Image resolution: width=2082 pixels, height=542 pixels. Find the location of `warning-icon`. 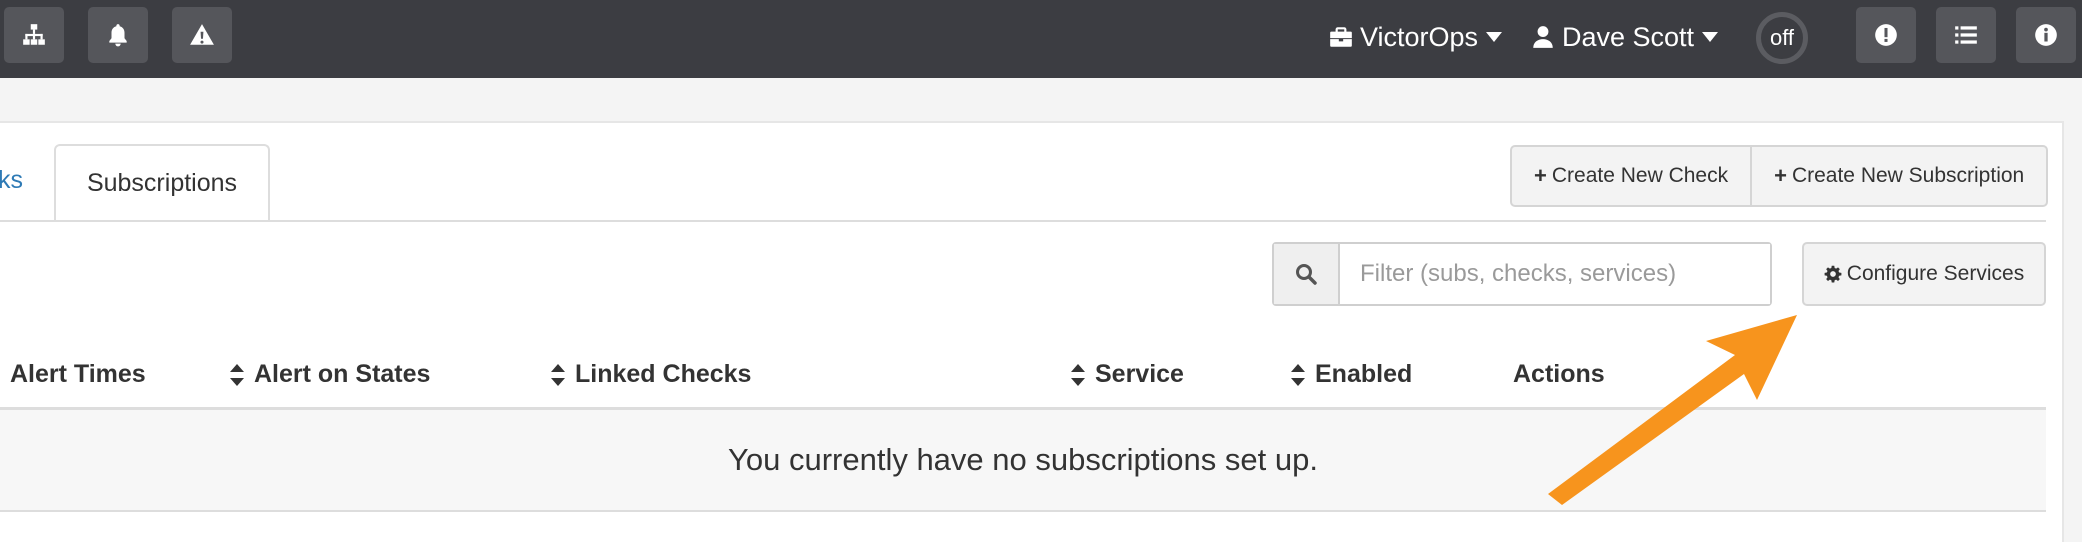

warning-icon is located at coordinates (202, 34).